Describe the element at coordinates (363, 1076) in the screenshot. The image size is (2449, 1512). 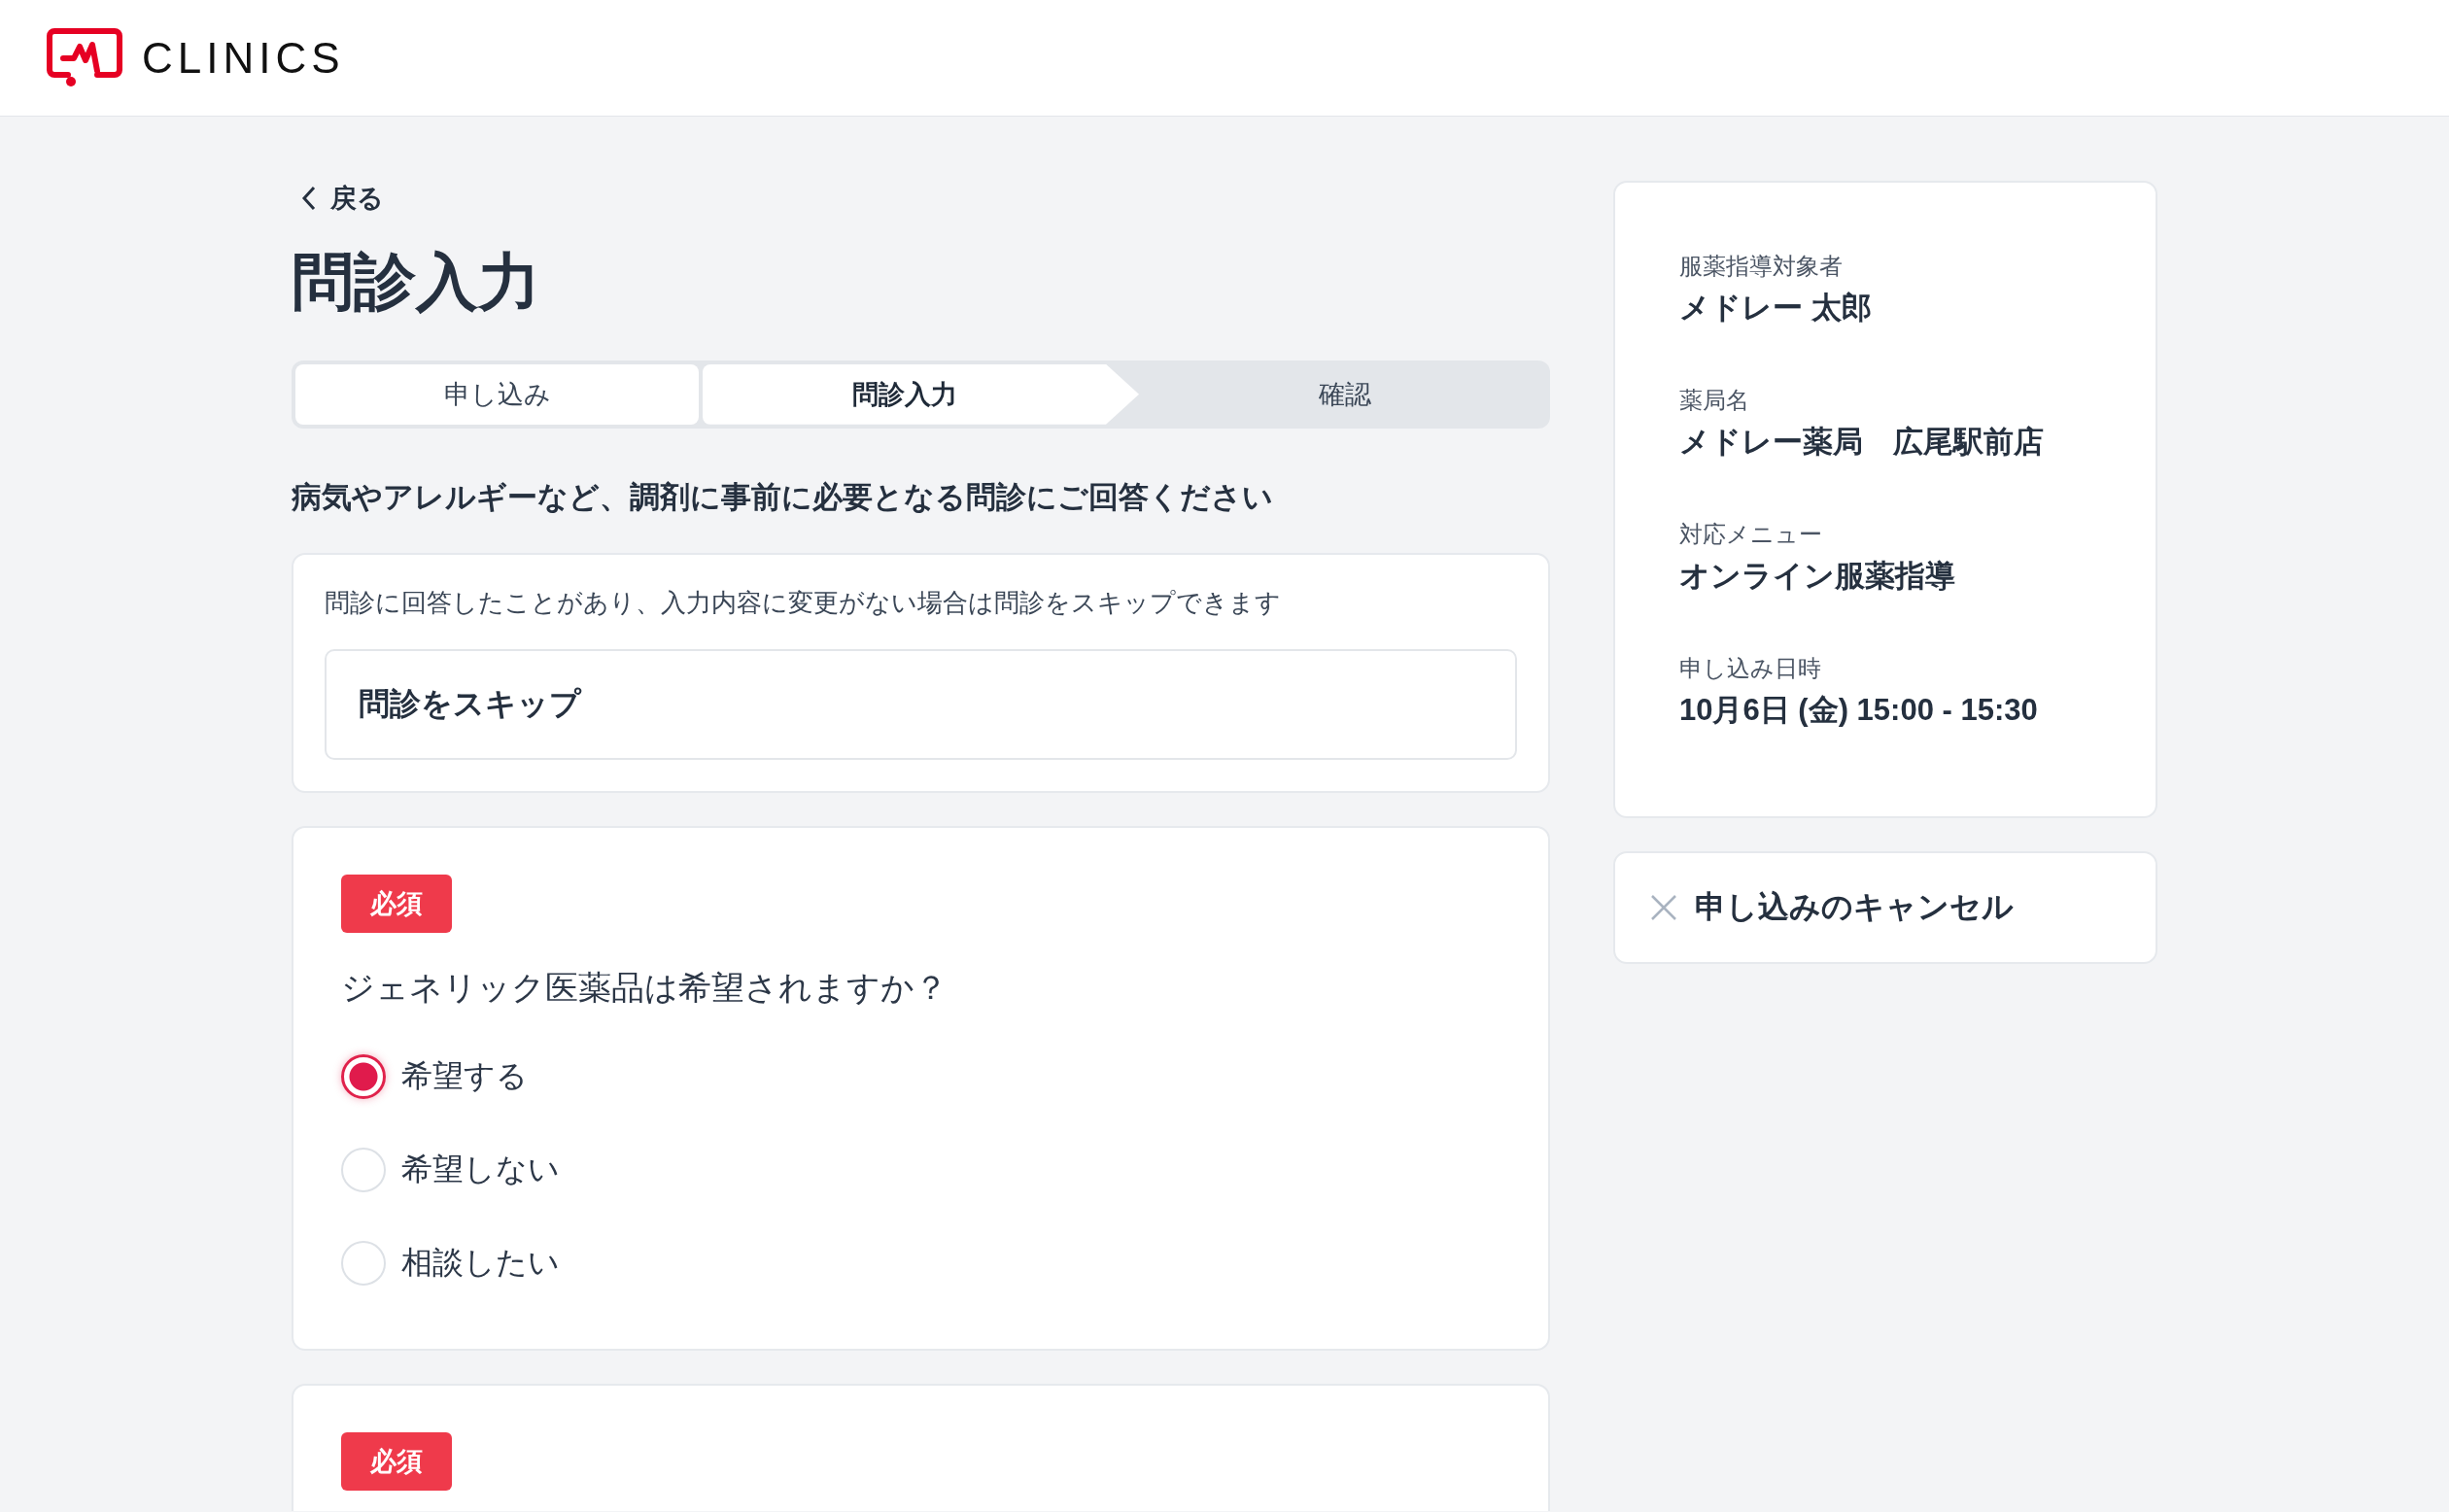
I see `radio-button` at that location.